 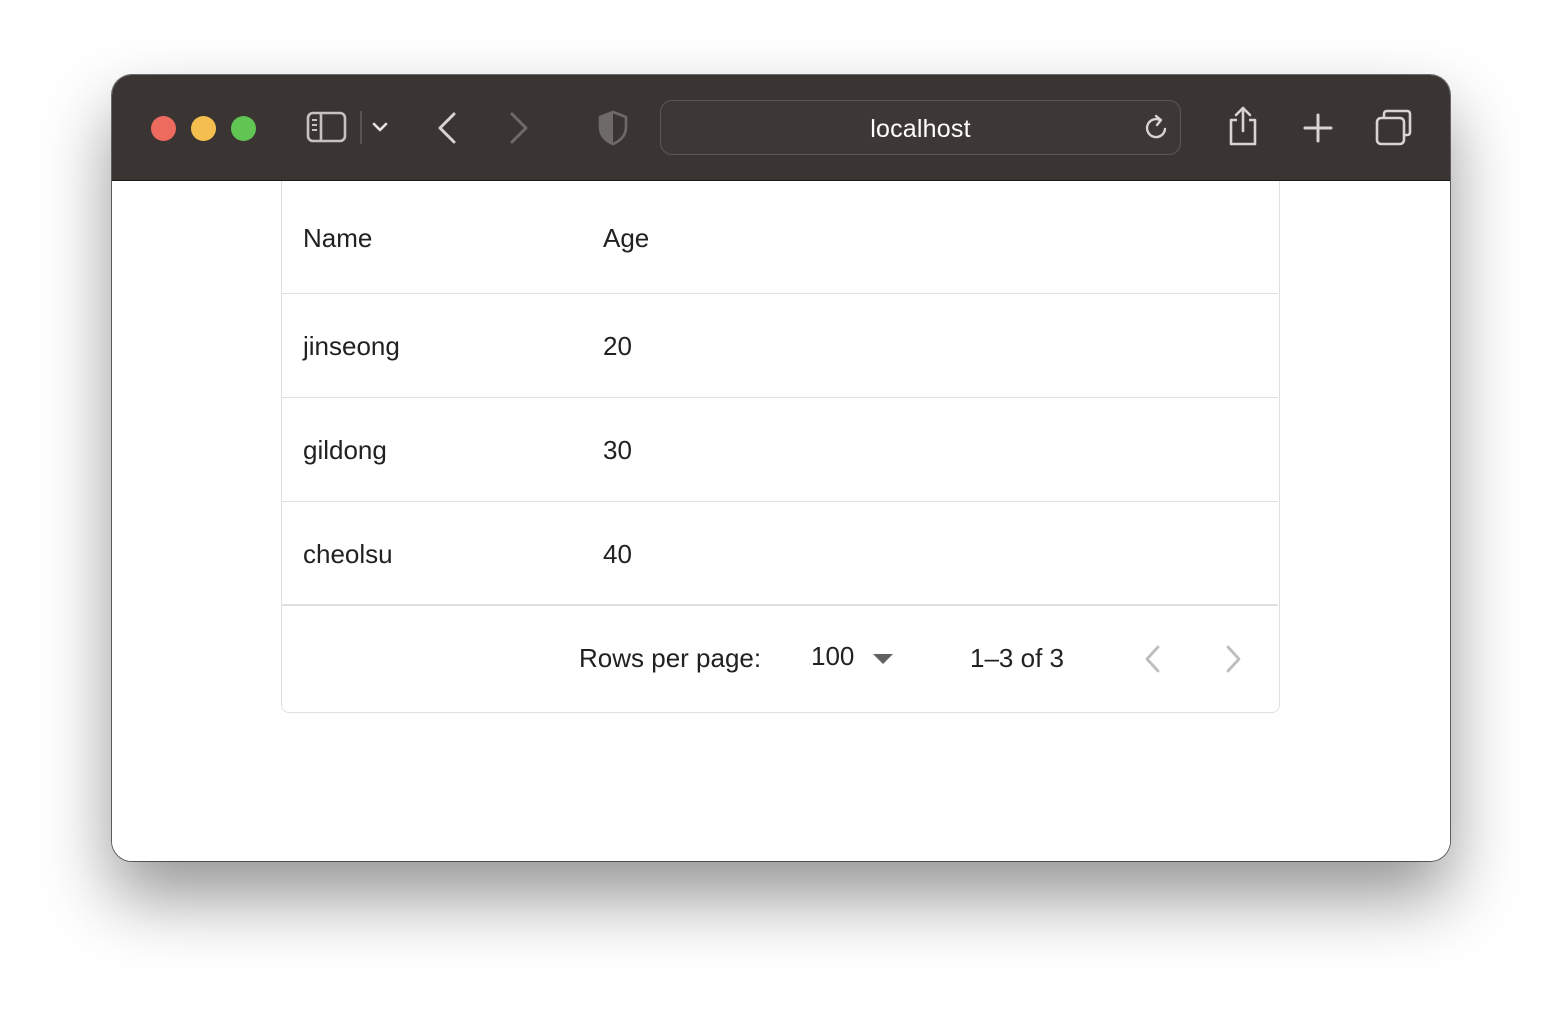 I want to click on cell-age: 20, so click(x=617, y=346).